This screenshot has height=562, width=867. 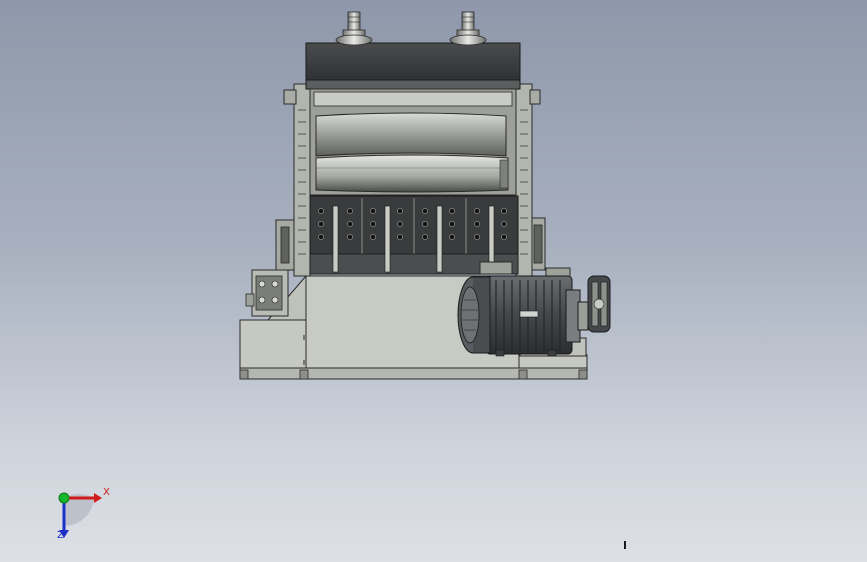 I want to click on adjustment-bolt-right, so click(x=468, y=28).